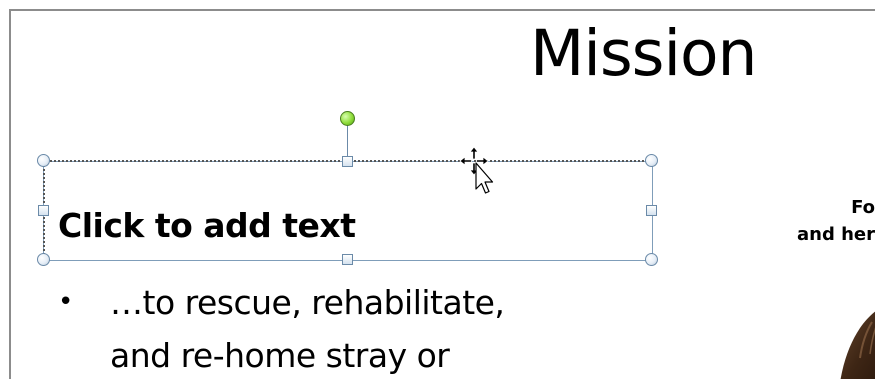  What do you see at coordinates (651, 259) in the screenshot?
I see `resize-handle-bottom-right` at bounding box center [651, 259].